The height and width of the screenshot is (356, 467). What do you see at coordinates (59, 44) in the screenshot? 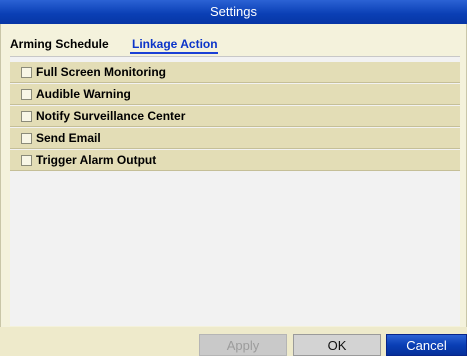
I see `tab-arming-schedule: Arming Schedule` at bounding box center [59, 44].